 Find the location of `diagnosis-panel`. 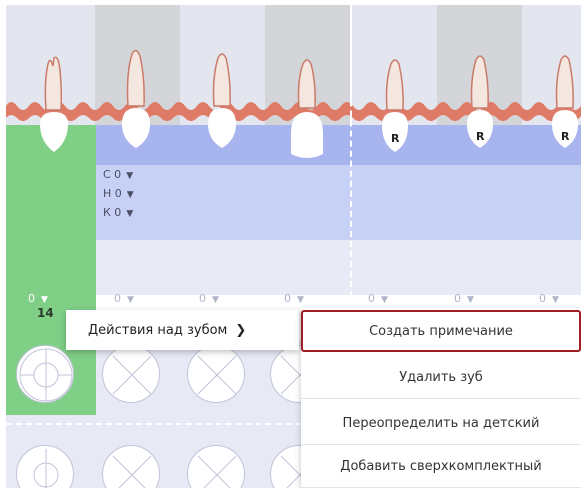

diagnosis-panel is located at coordinates (338, 202).